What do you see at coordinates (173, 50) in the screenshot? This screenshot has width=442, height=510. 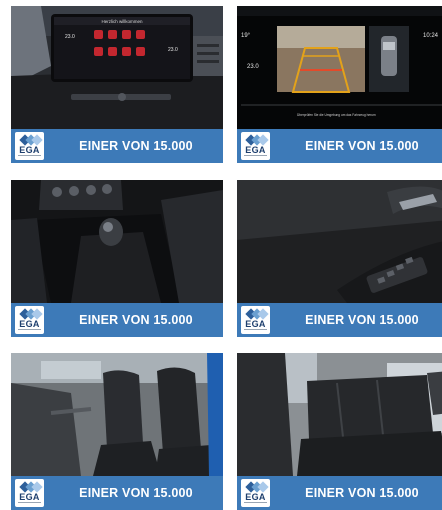 I see `right-temp: 23.0` at bounding box center [173, 50].